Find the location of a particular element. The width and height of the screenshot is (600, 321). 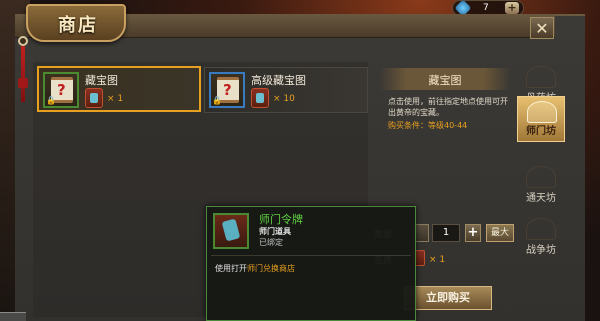

item-name: 藏宝图 is located at coordinates (101, 80).